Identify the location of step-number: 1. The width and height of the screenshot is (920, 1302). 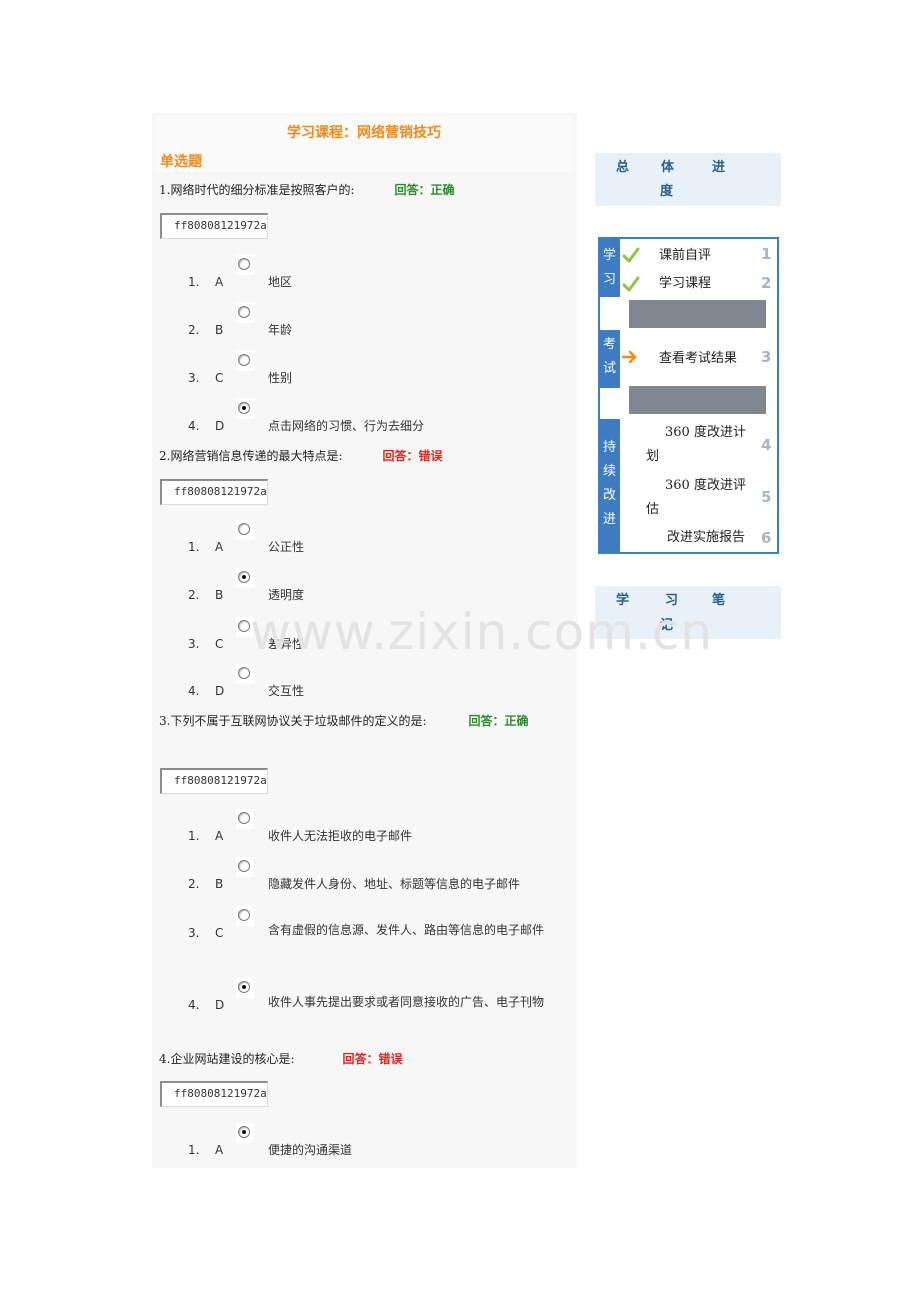
(766, 254).